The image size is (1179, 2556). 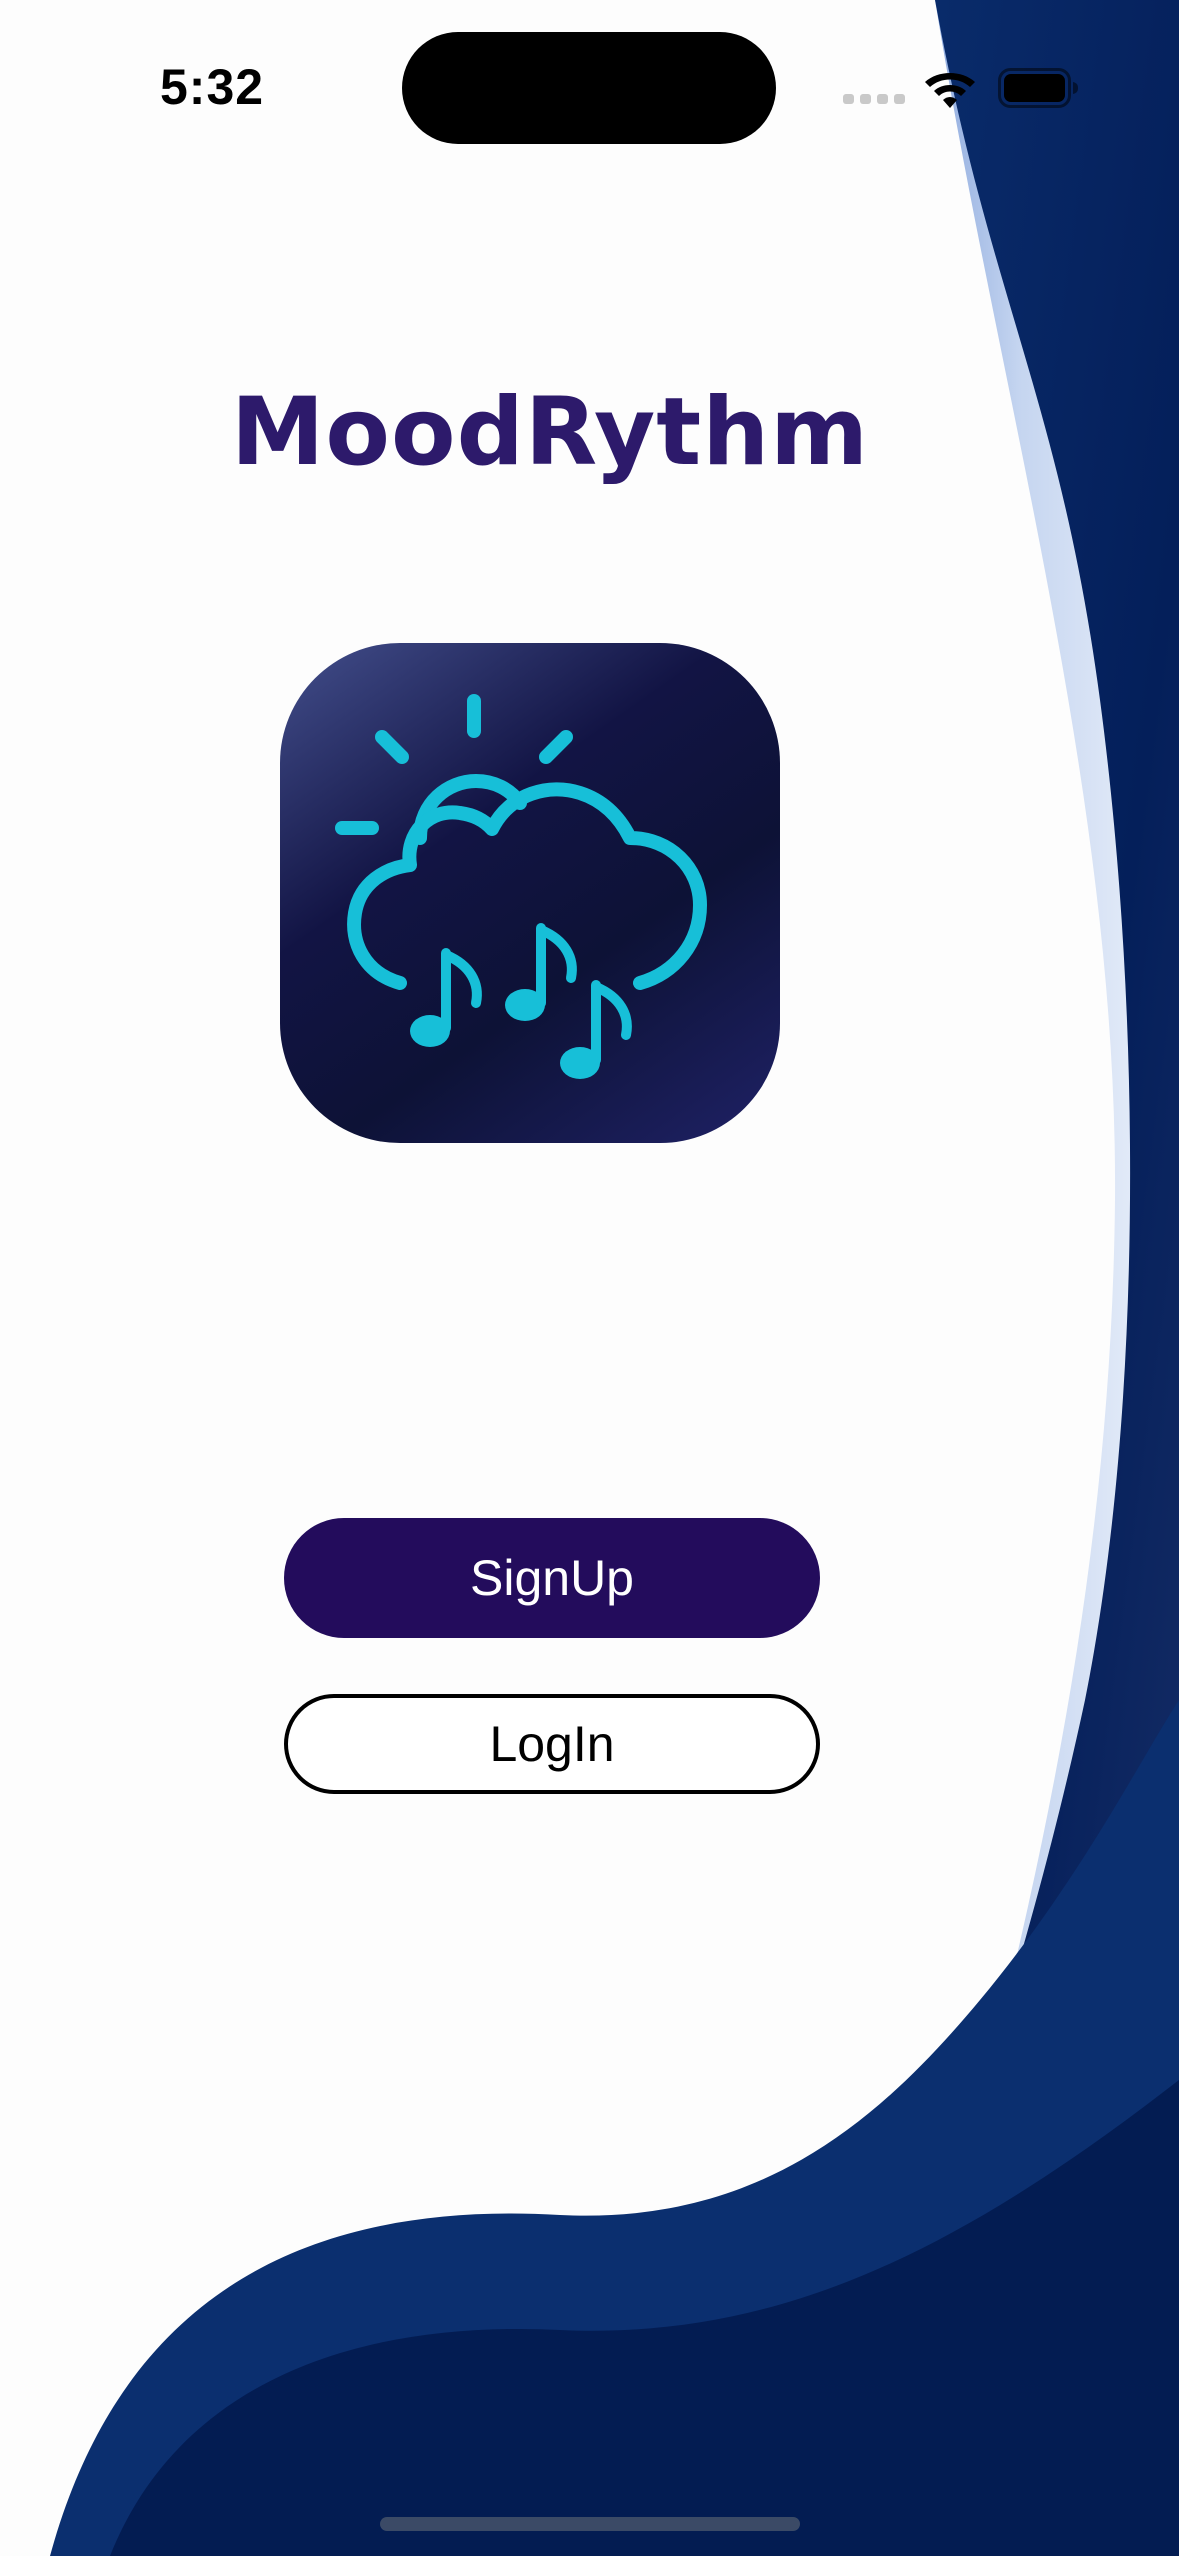 What do you see at coordinates (950, 90) in the screenshot?
I see `wifi-icon` at bounding box center [950, 90].